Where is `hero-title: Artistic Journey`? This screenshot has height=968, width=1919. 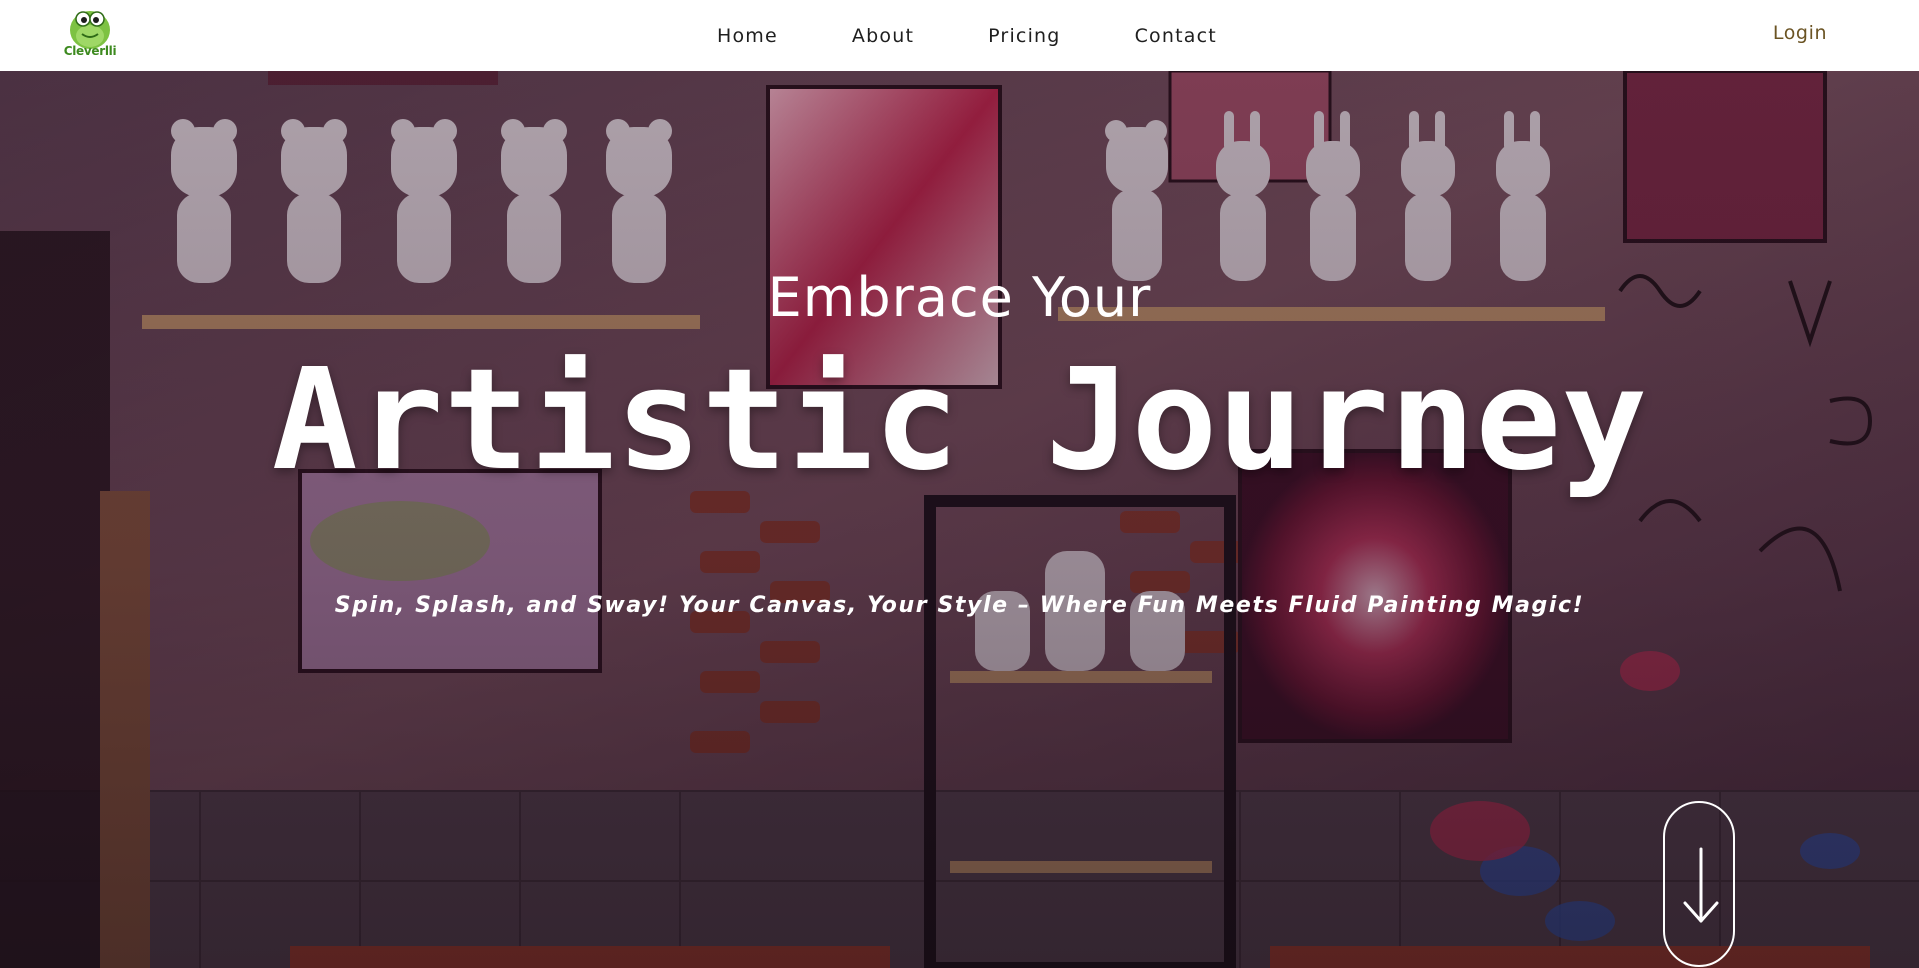
hero-title: Artistic Journey is located at coordinates (959, 420).